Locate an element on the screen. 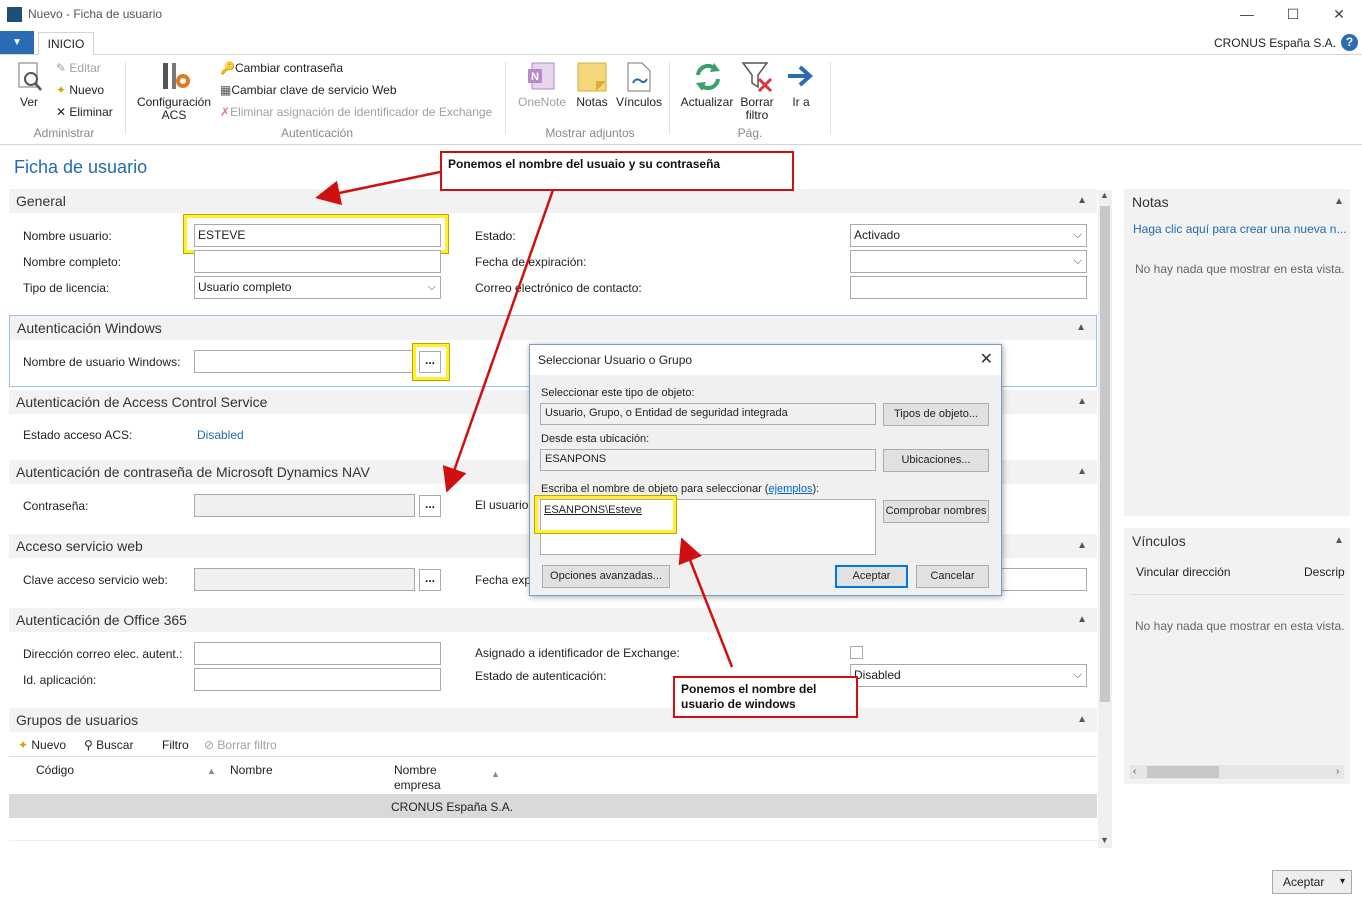 The image size is (1362, 903). annotation-box-bottom: Ponemos el nombre del usuario de windows is located at coordinates (765, 697).